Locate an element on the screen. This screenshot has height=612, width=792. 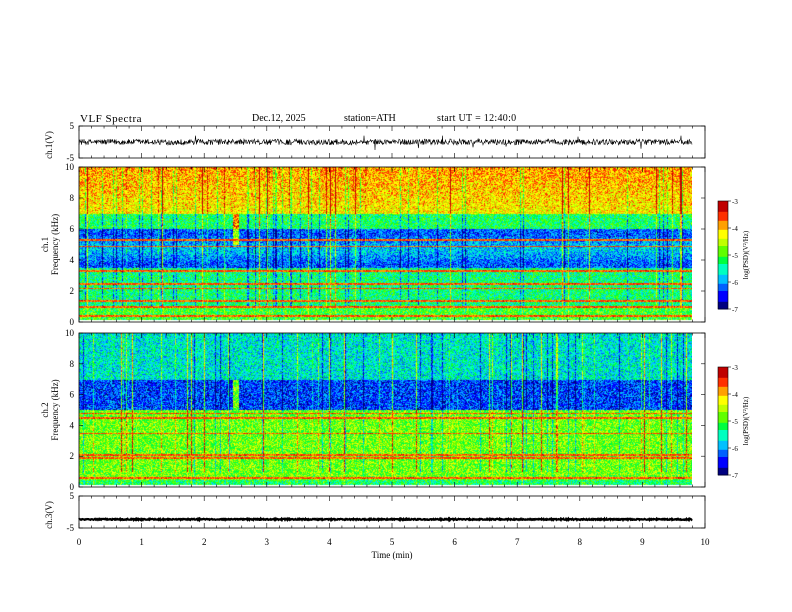
ch2-spectrogram-ytick-label: 2 is located at coordinates (72, 456).